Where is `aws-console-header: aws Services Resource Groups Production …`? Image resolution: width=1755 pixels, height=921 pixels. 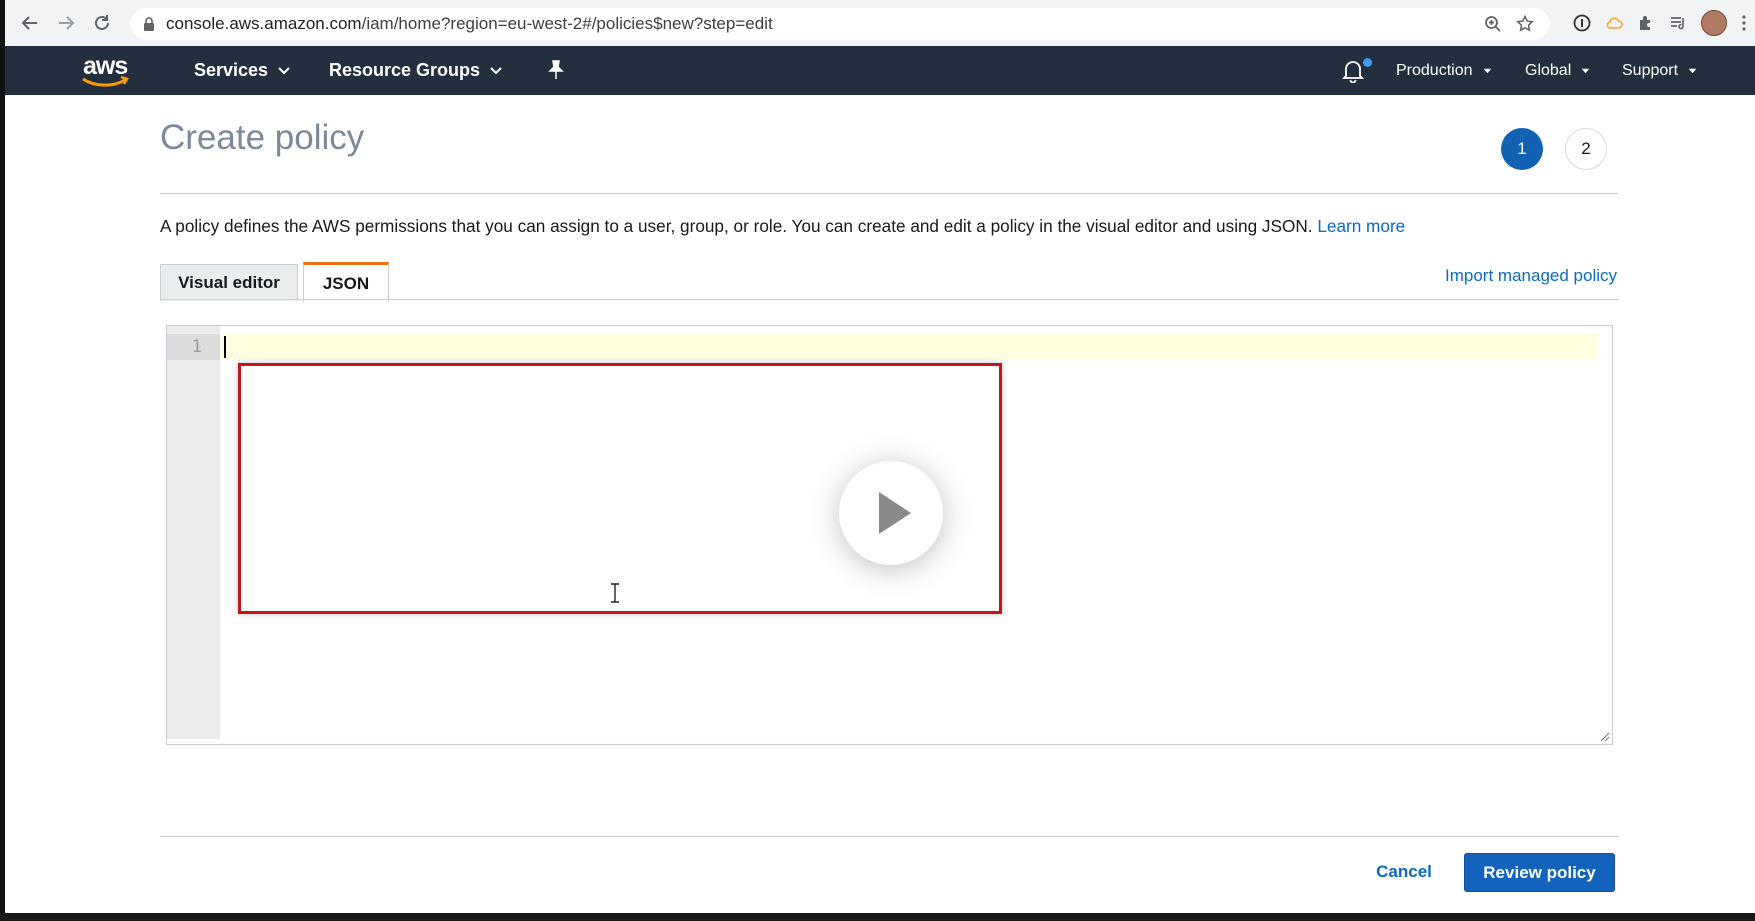 aws-console-header: aws Services Resource Groups Production … is located at coordinates (880, 70).